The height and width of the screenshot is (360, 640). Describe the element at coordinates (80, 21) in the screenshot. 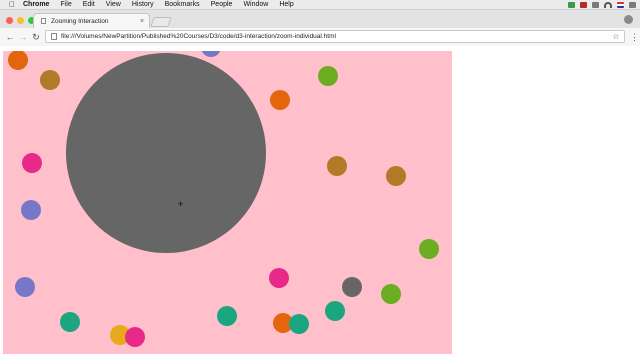

I see `tab-title: Zooming Interaction` at that location.